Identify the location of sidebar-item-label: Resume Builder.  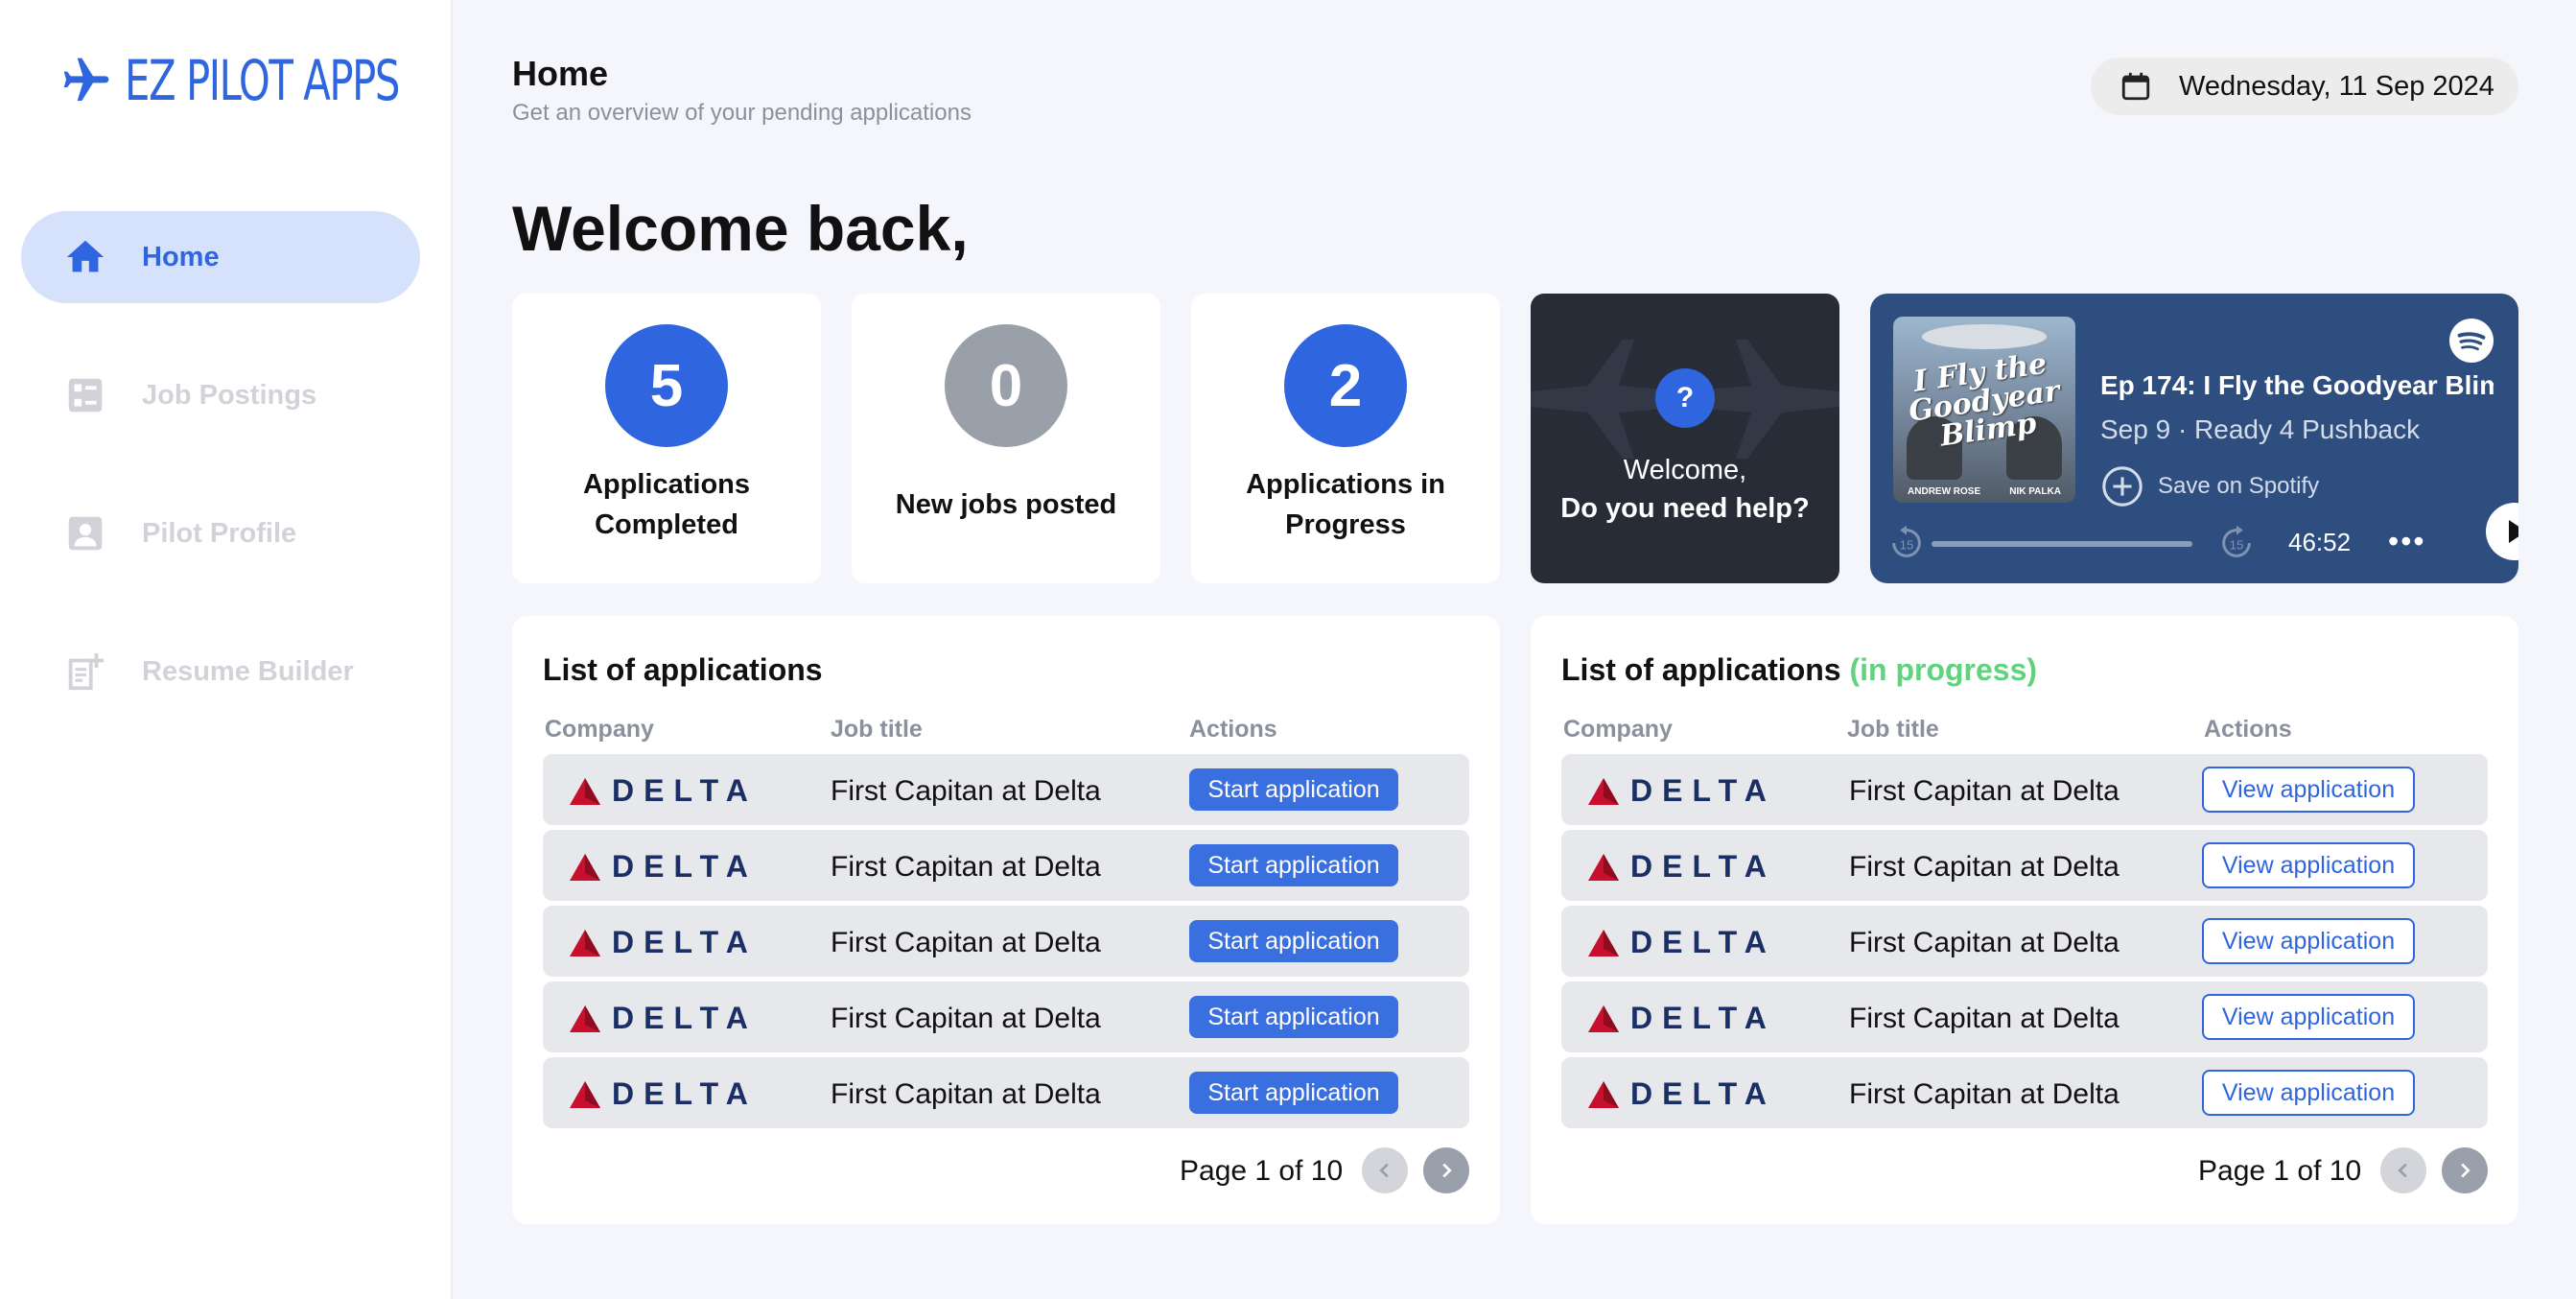
(248, 671).